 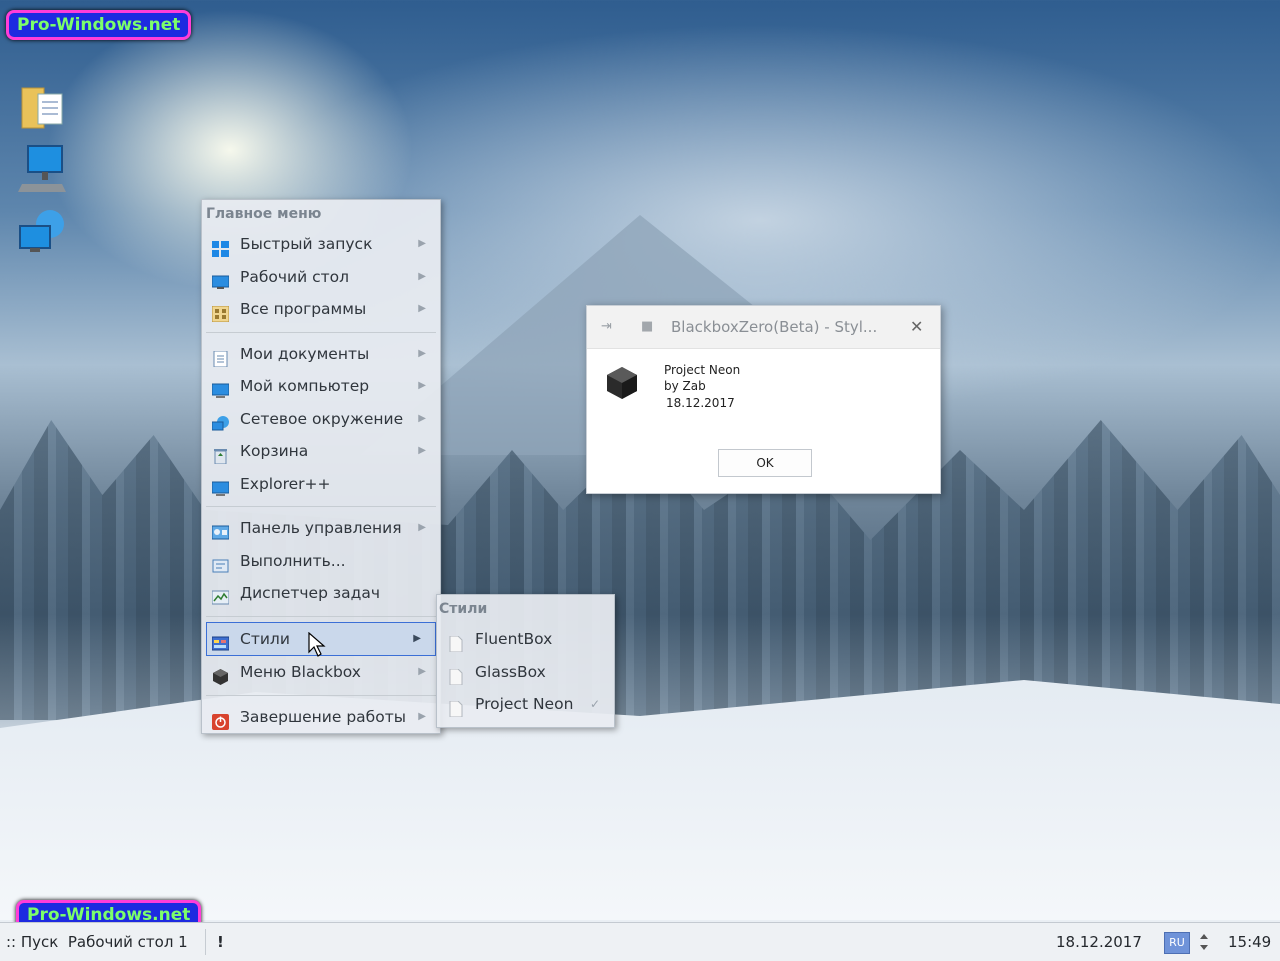 I want to click on menu-item-all-programs: Все программы ▶, so click(x=321, y=309).